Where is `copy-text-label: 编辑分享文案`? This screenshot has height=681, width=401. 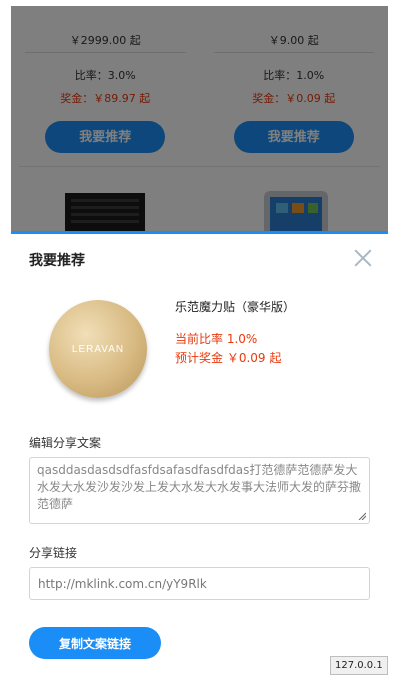 copy-text-label: 编辑分享文案 is located at coordinates (65, 443).